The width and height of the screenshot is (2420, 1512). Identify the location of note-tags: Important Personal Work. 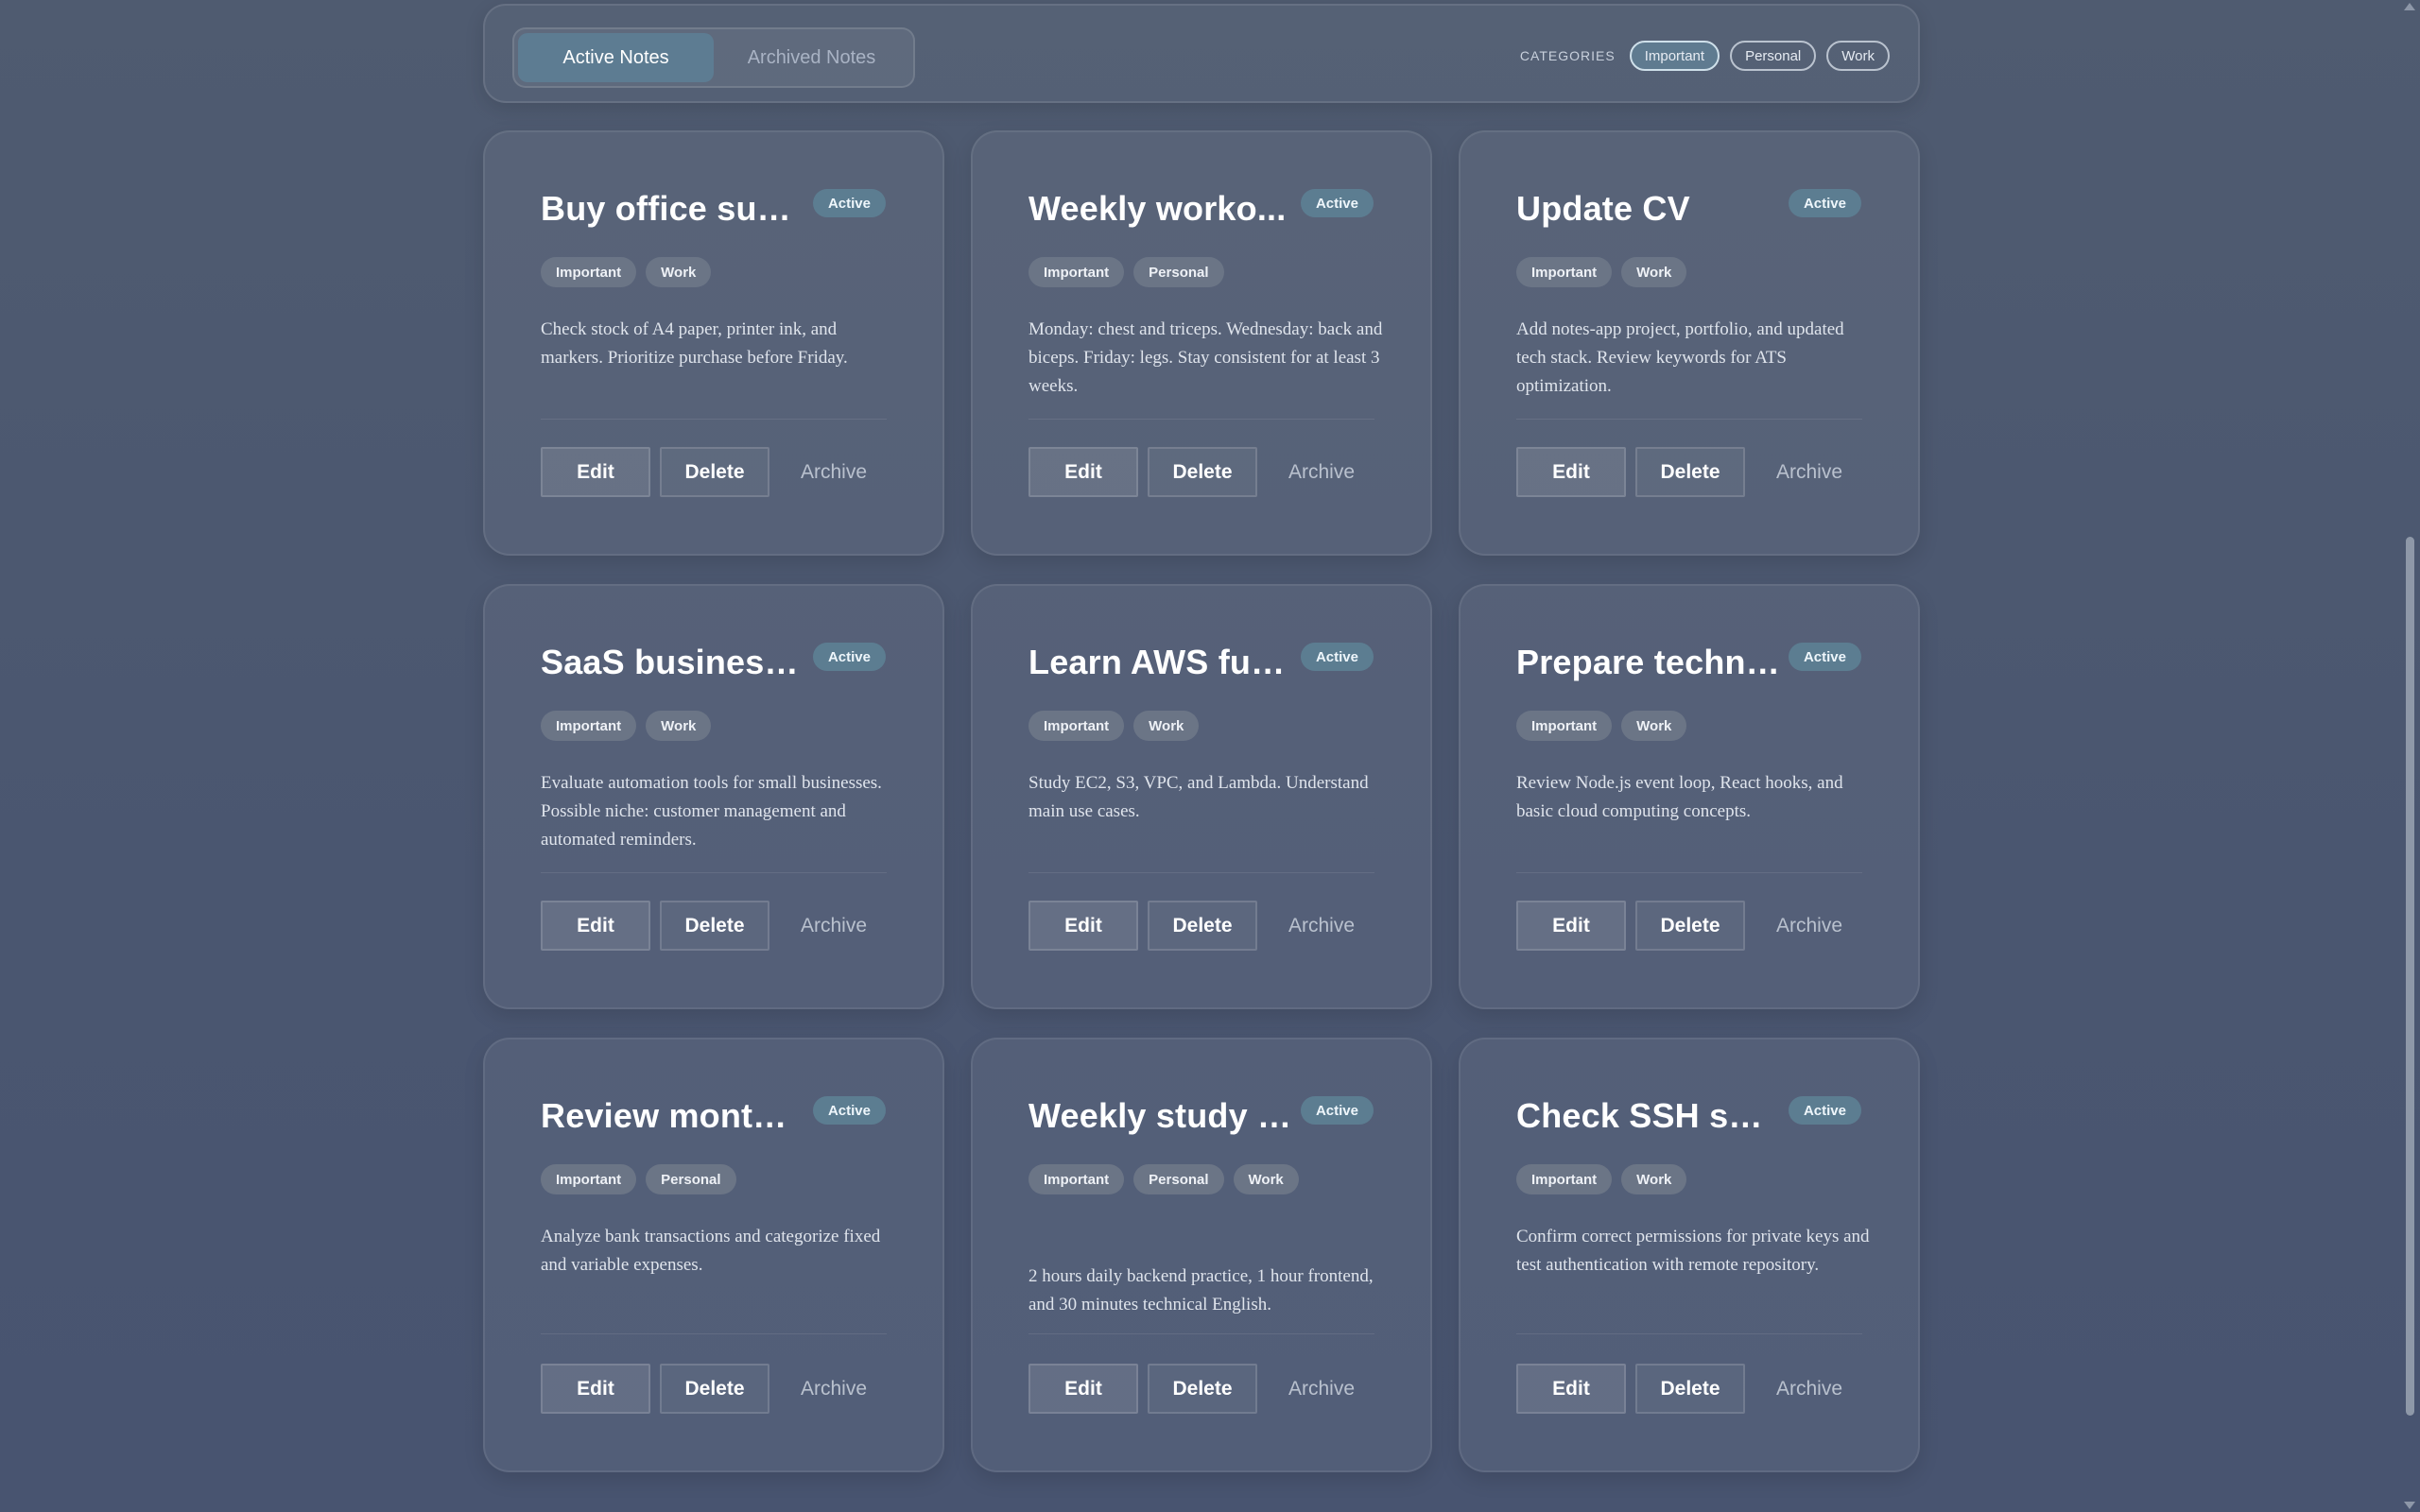
(1203, 1179).